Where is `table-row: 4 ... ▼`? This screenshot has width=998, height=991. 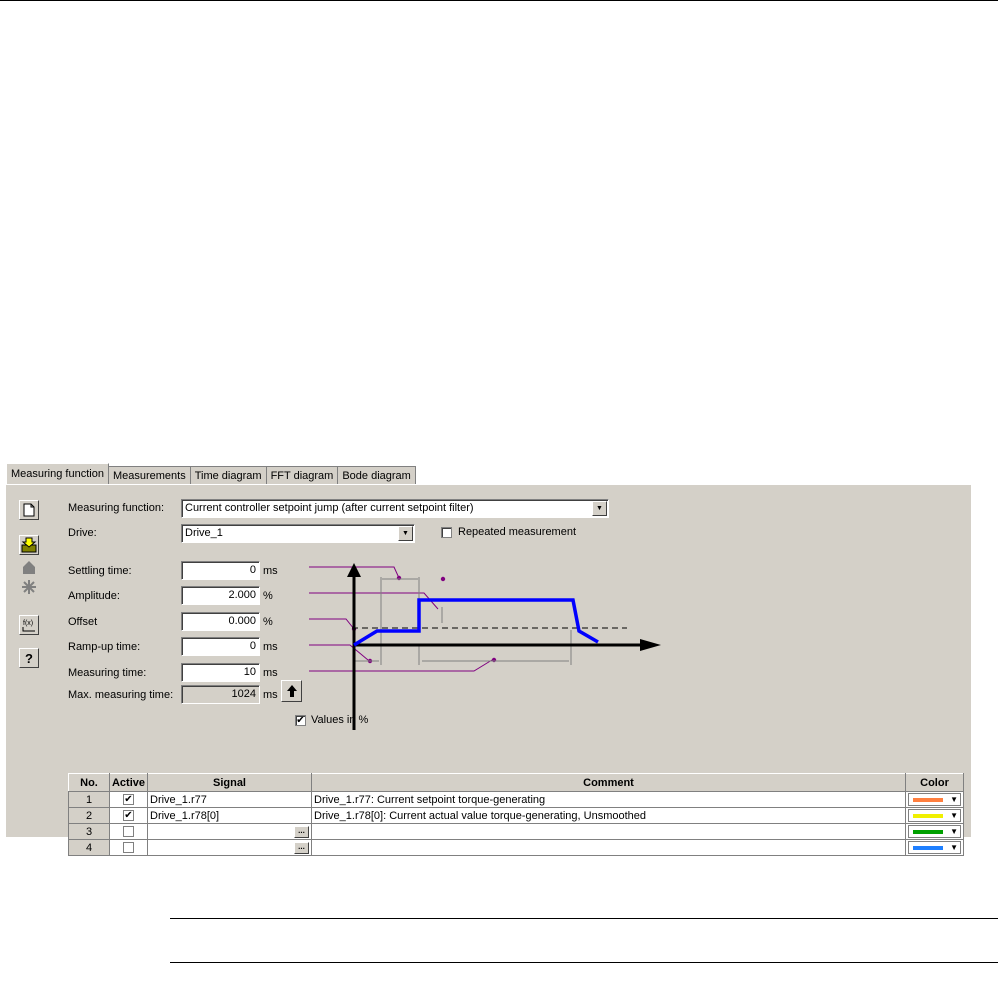
table-row: 4 ... ▼ is located at coordinates (516, 847).